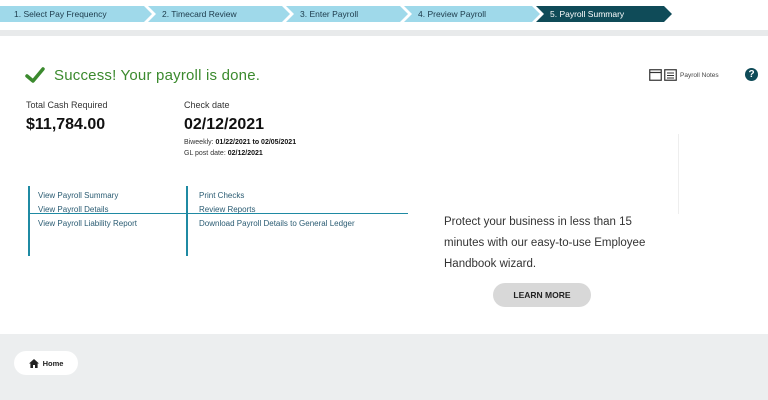  Describe the element at coordinates (87, 223) in the screenshot. I see `link-view-payroll-liability-report: View Payroll Liability Report` at that location.